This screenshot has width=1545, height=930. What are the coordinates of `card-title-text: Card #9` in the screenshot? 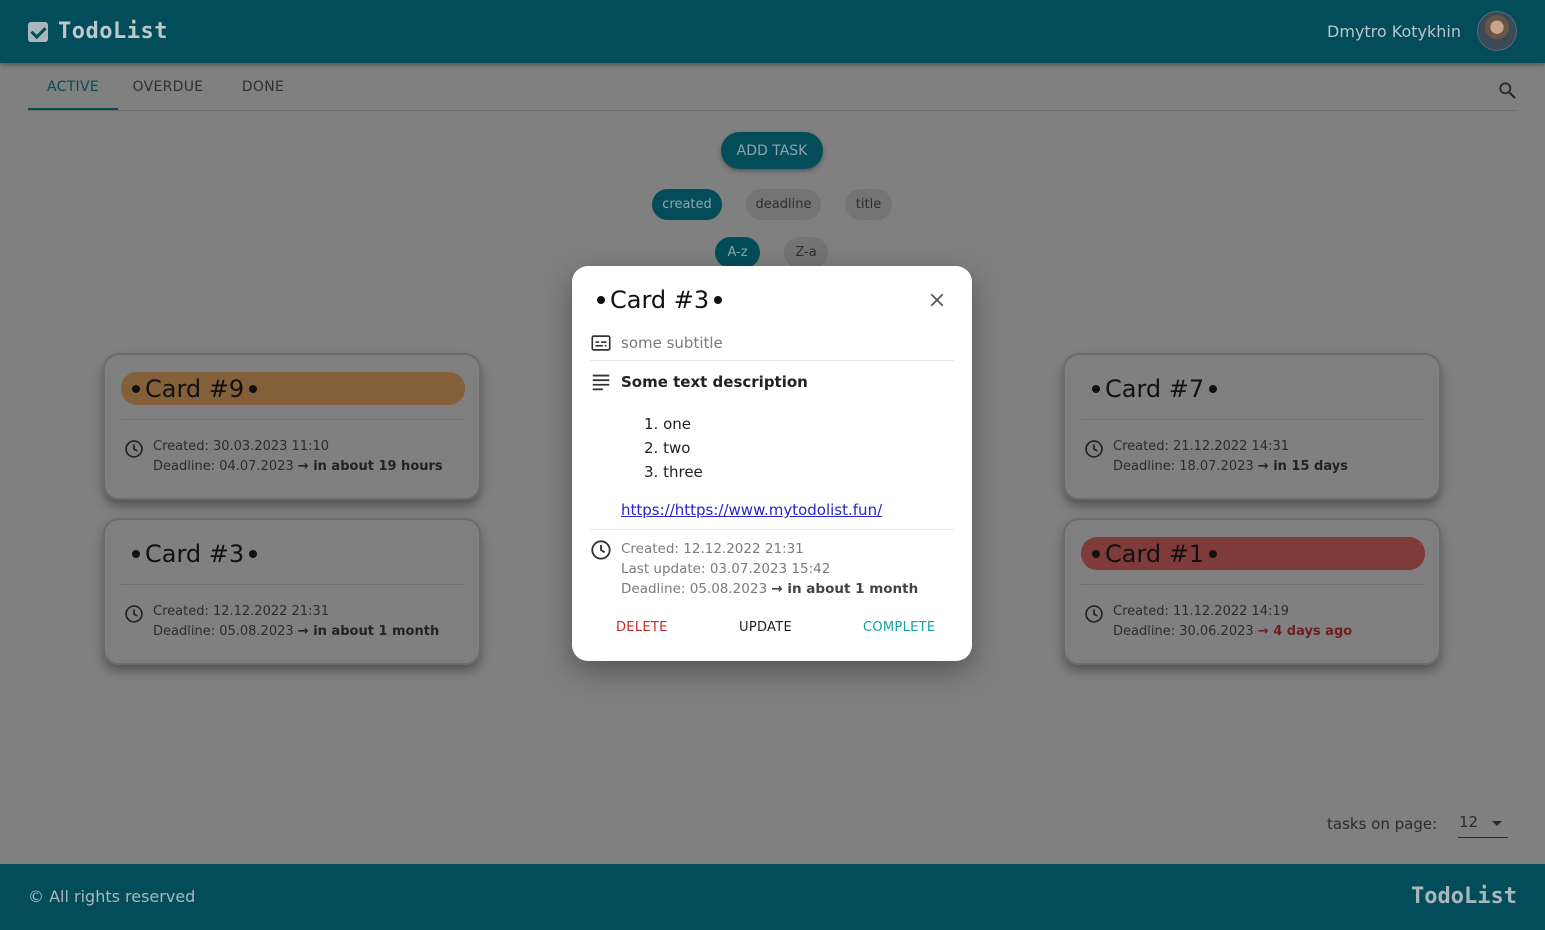 It's located at (195, 388).